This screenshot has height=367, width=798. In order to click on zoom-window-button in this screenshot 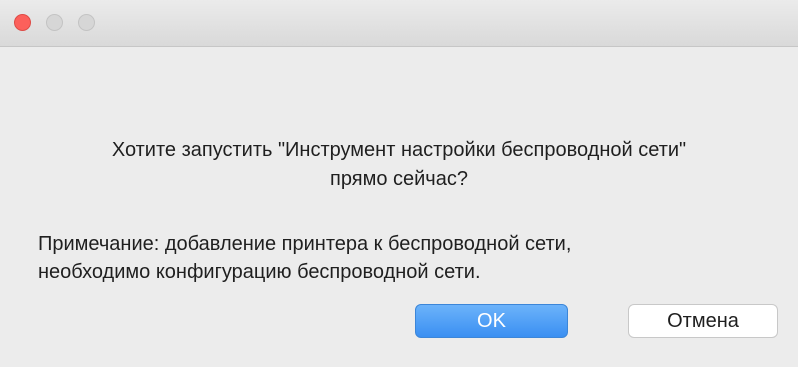, I will do `click(86, 22)`.